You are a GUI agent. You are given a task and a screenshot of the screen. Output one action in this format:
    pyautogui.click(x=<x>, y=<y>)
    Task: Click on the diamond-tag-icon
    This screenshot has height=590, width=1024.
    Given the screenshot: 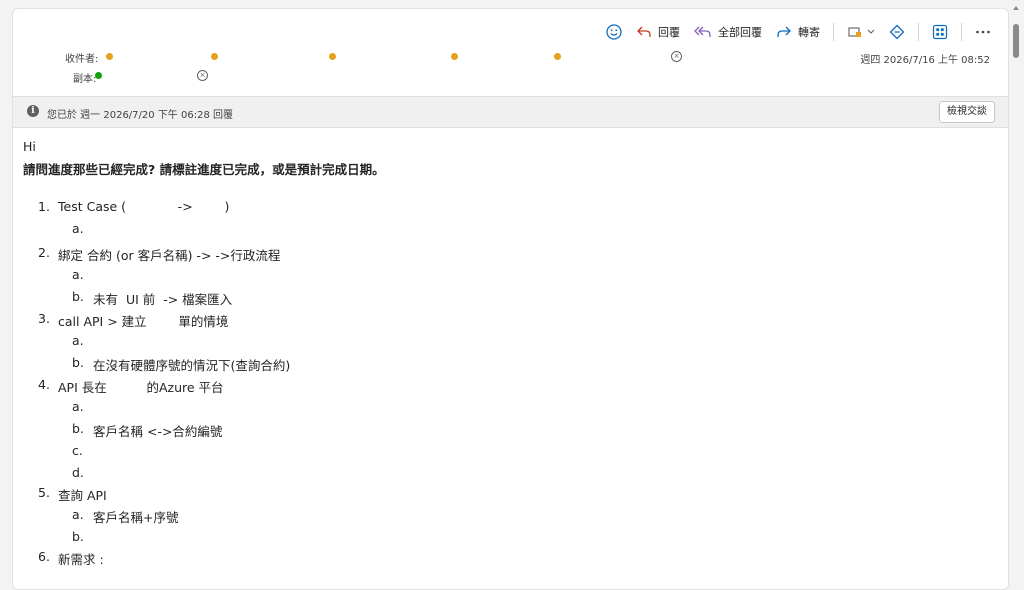 What is the action you would take?
    pyautogui.click(x=897, y=32)
    